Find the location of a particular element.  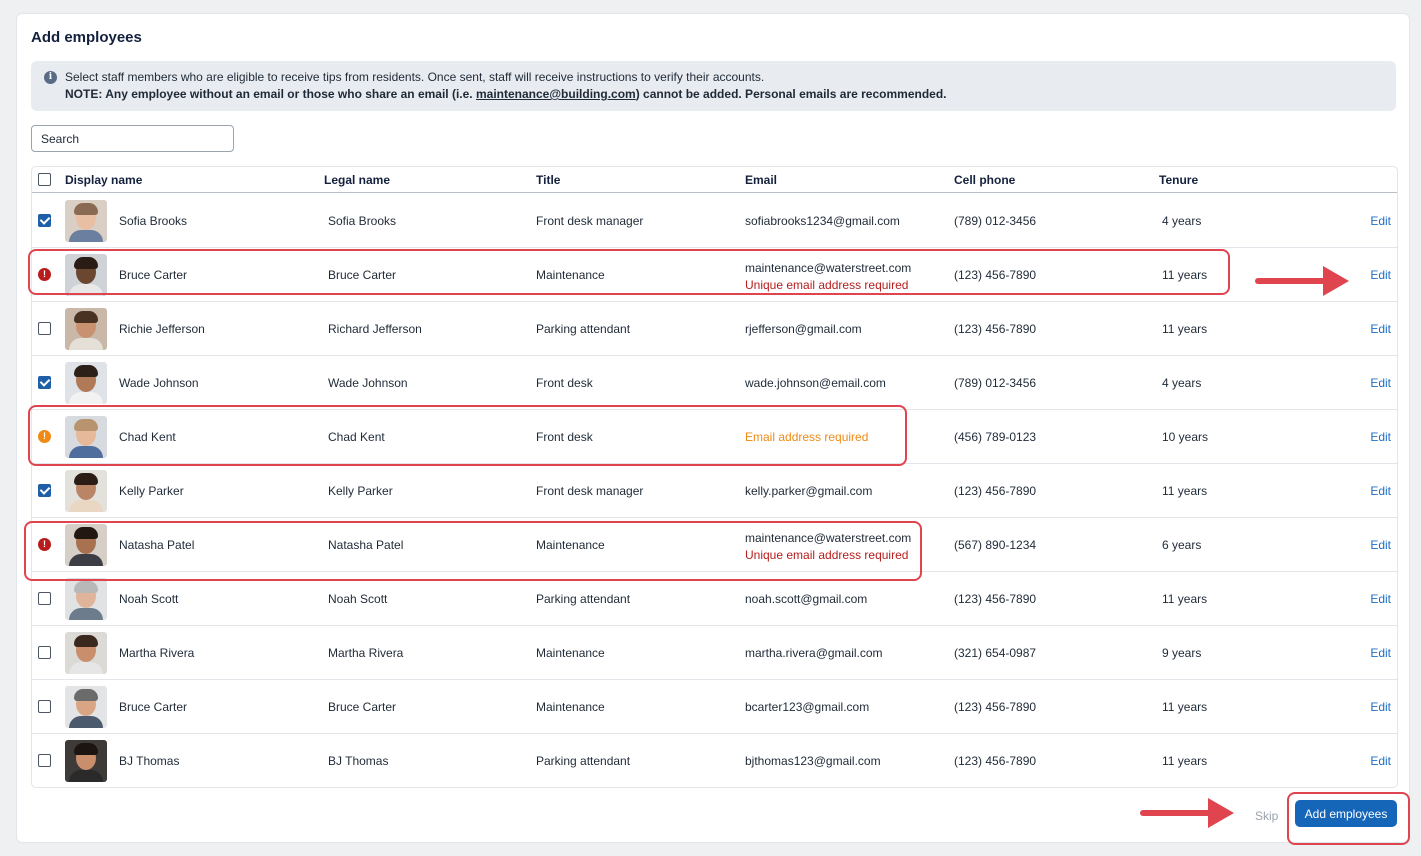

highlight-box-chad-kent is located at coordinates (467, 435).